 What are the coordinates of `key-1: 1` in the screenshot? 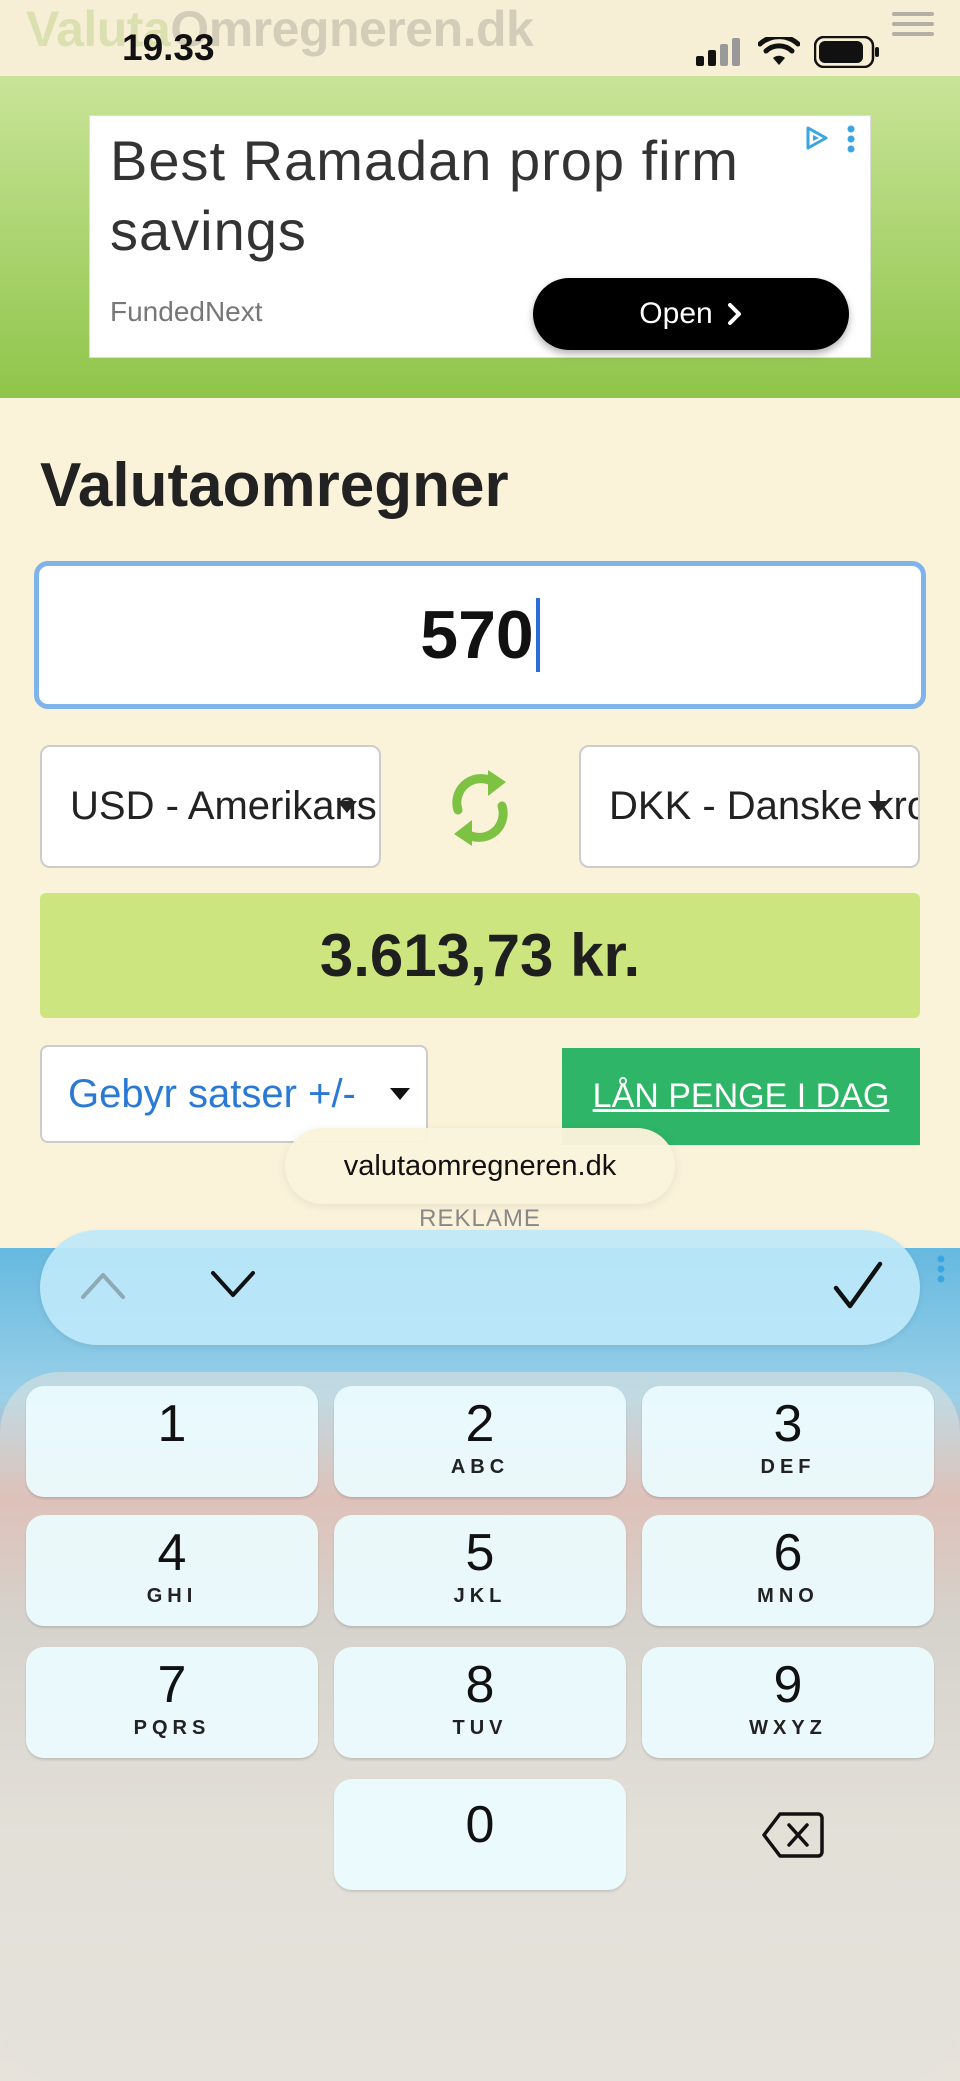 It's located at (172, 1441).